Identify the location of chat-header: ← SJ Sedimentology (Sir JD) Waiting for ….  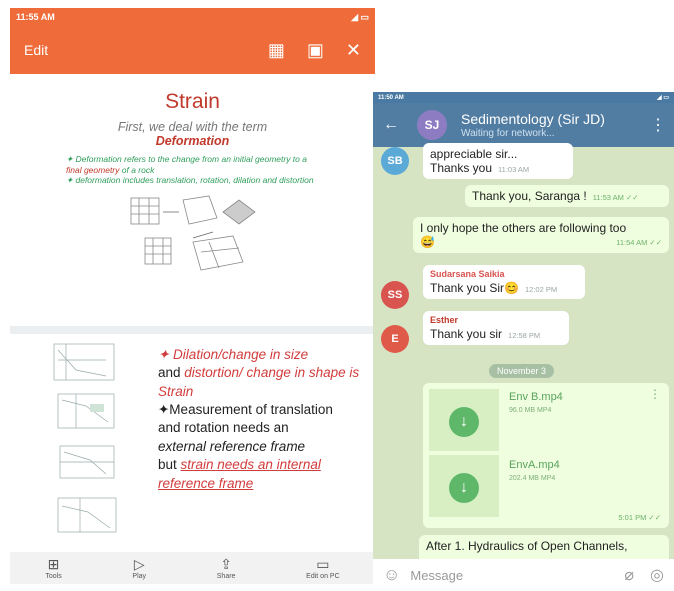
(523, 125).